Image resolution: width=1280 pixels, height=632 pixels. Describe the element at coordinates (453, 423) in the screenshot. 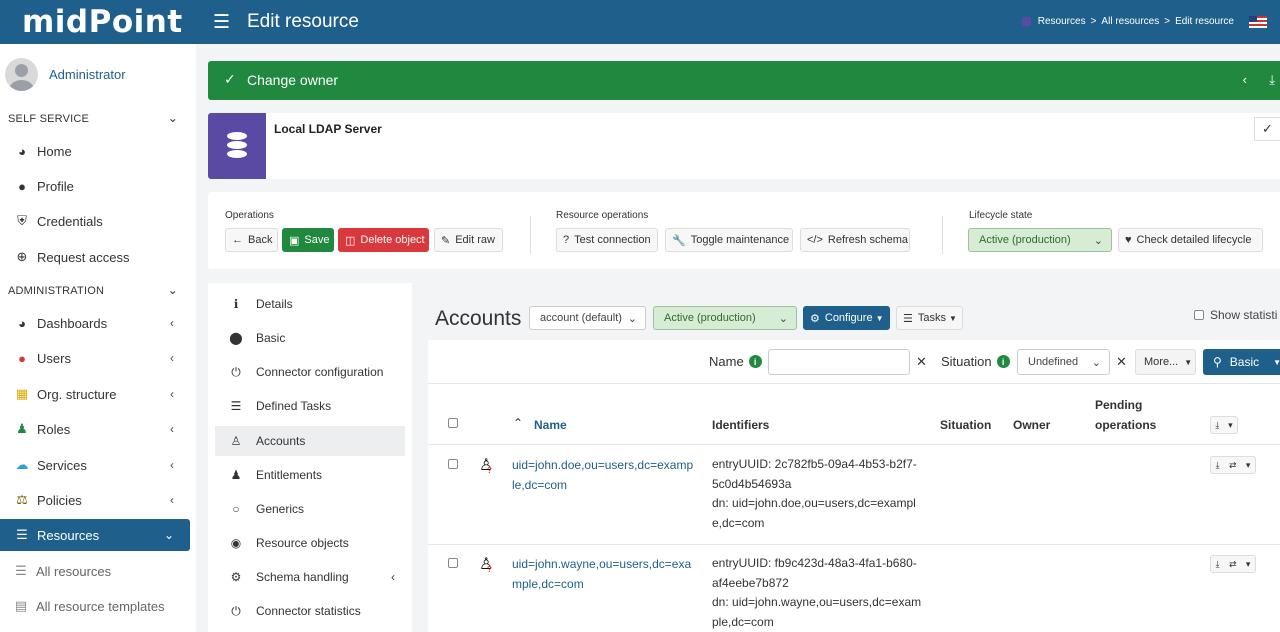

I see `select-all-checkbox` at that location.